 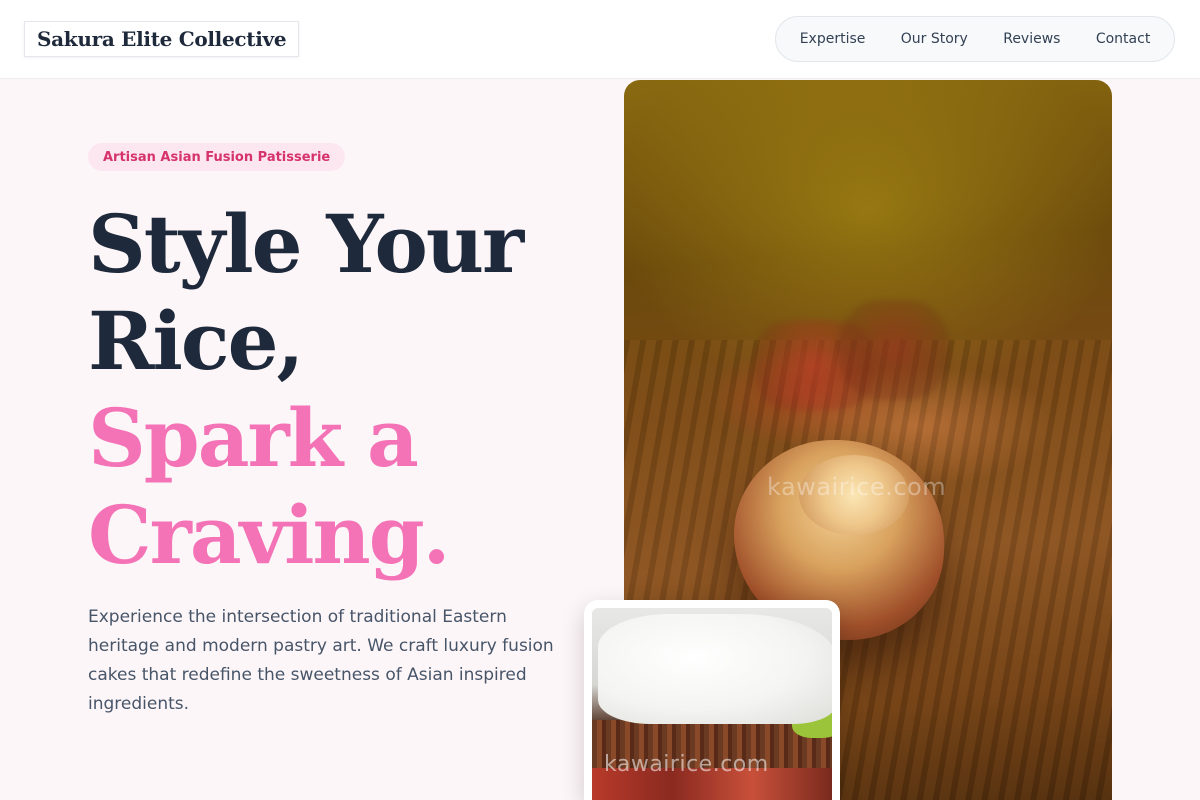 What do you see at coordinates (196, 341) in the screenshot?
I see `headline-line-2: Rice,` at bounding box center [196, 341].